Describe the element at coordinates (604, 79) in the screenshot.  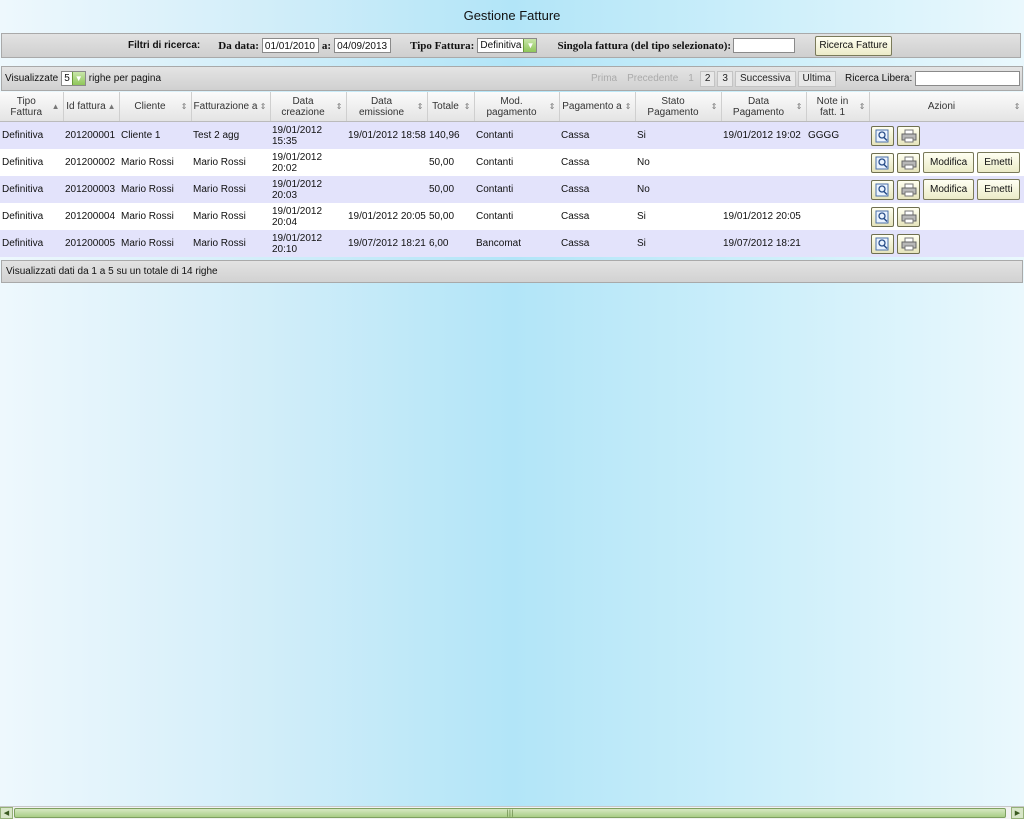
I see `page-first-link: Prima` at that location.